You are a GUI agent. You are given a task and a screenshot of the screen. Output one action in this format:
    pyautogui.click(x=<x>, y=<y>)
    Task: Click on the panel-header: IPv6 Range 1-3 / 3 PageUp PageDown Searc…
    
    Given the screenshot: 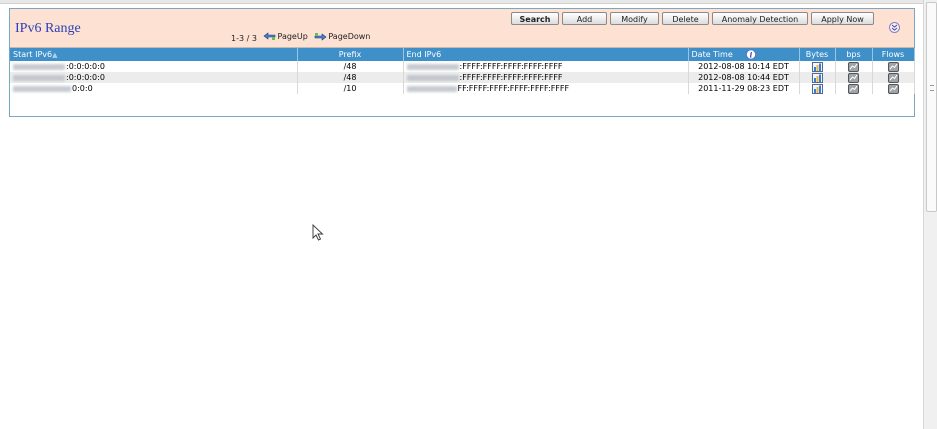 What is the action you would take?
    pyautogui.click(x=462, y=28)
    